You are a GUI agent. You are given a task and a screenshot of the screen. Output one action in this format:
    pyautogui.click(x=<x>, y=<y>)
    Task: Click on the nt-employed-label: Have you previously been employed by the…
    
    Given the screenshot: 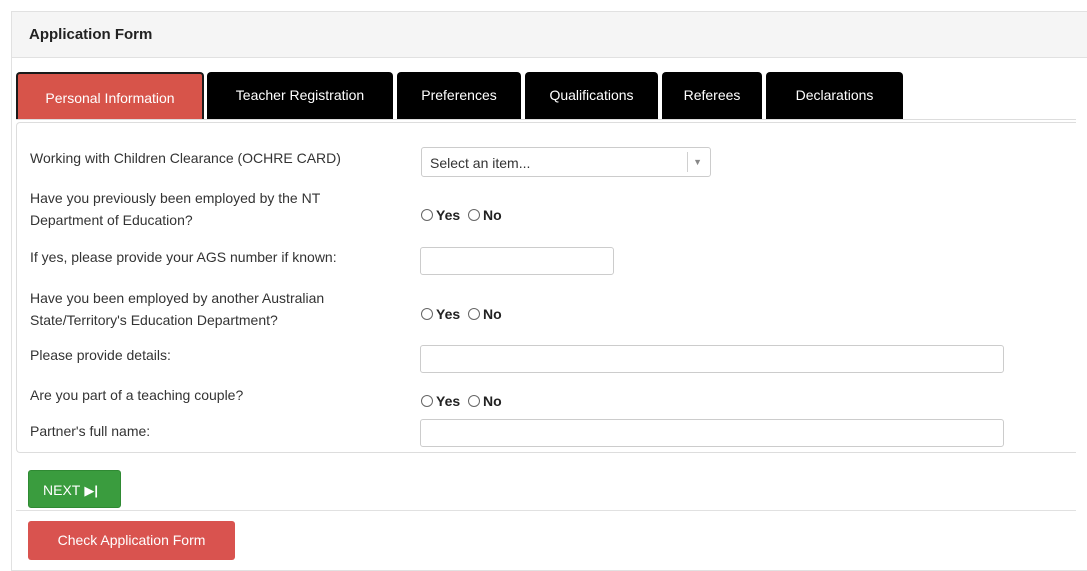 What is the action you would take?
    pyautogui.click(x=175, y=209)
    